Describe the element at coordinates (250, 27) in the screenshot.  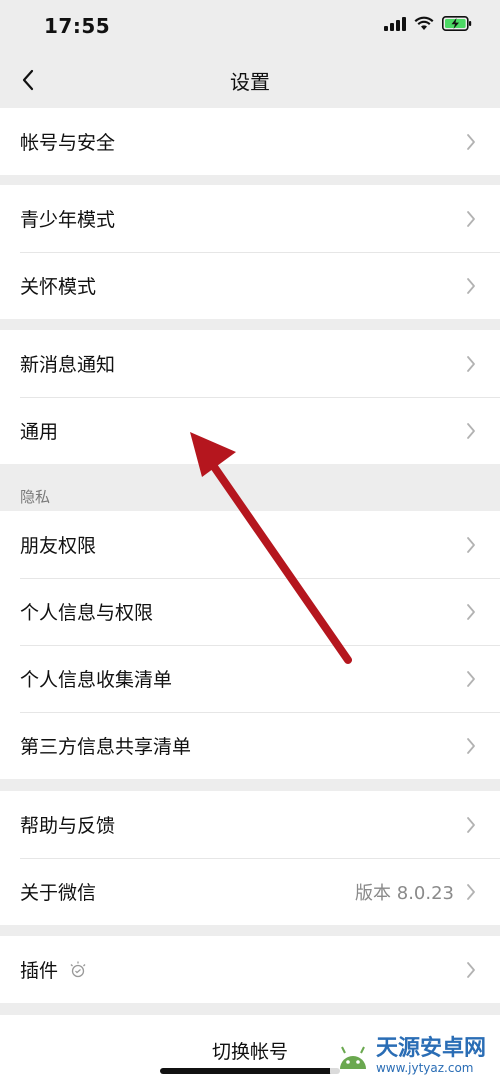
I see `status-bar: 17:55` at that location.